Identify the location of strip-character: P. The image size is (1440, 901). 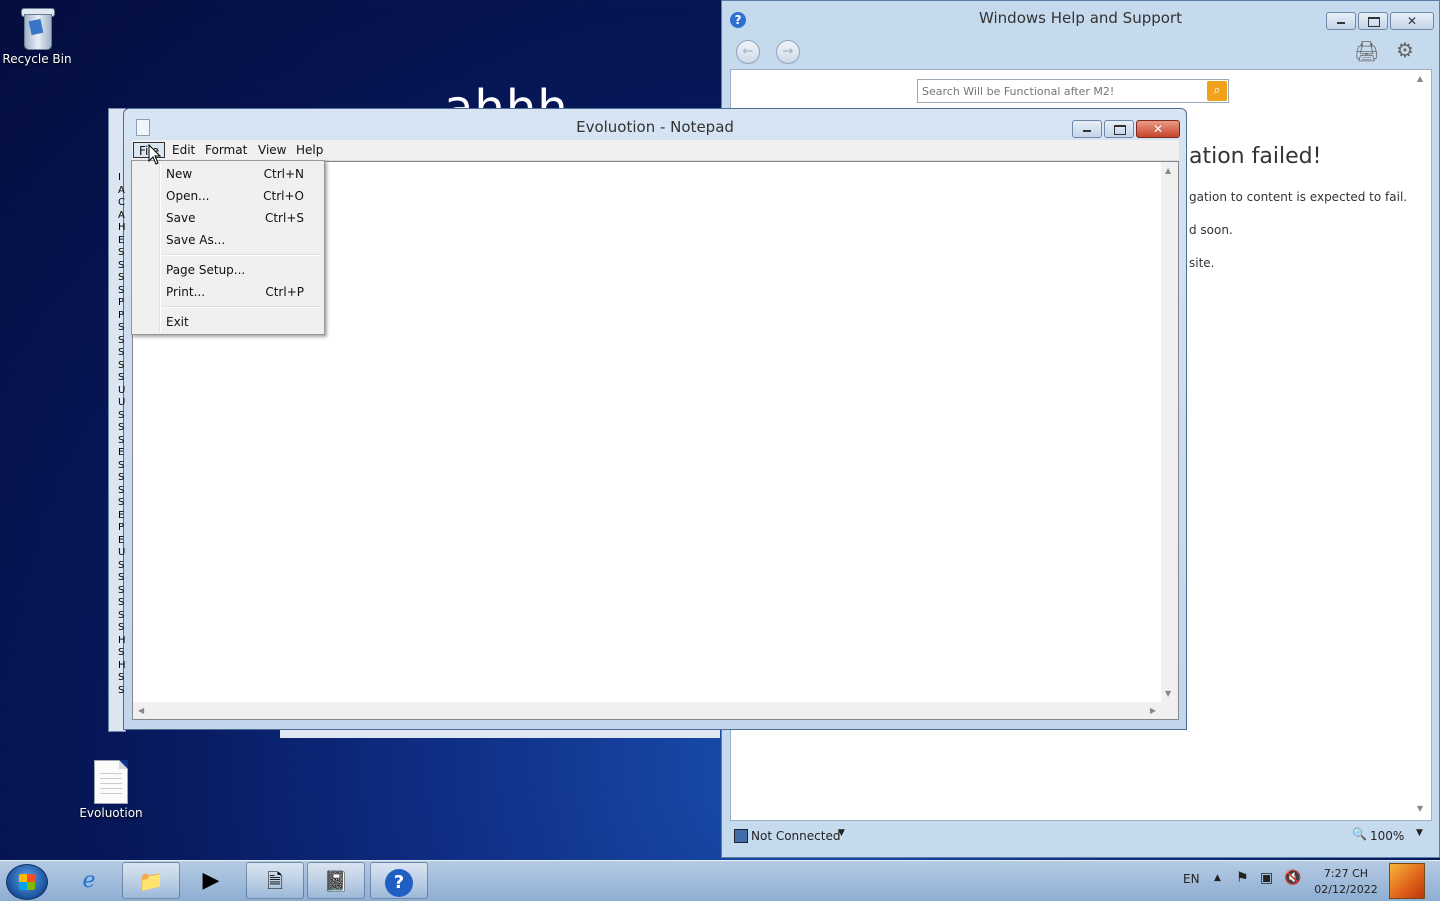
(121, 527).